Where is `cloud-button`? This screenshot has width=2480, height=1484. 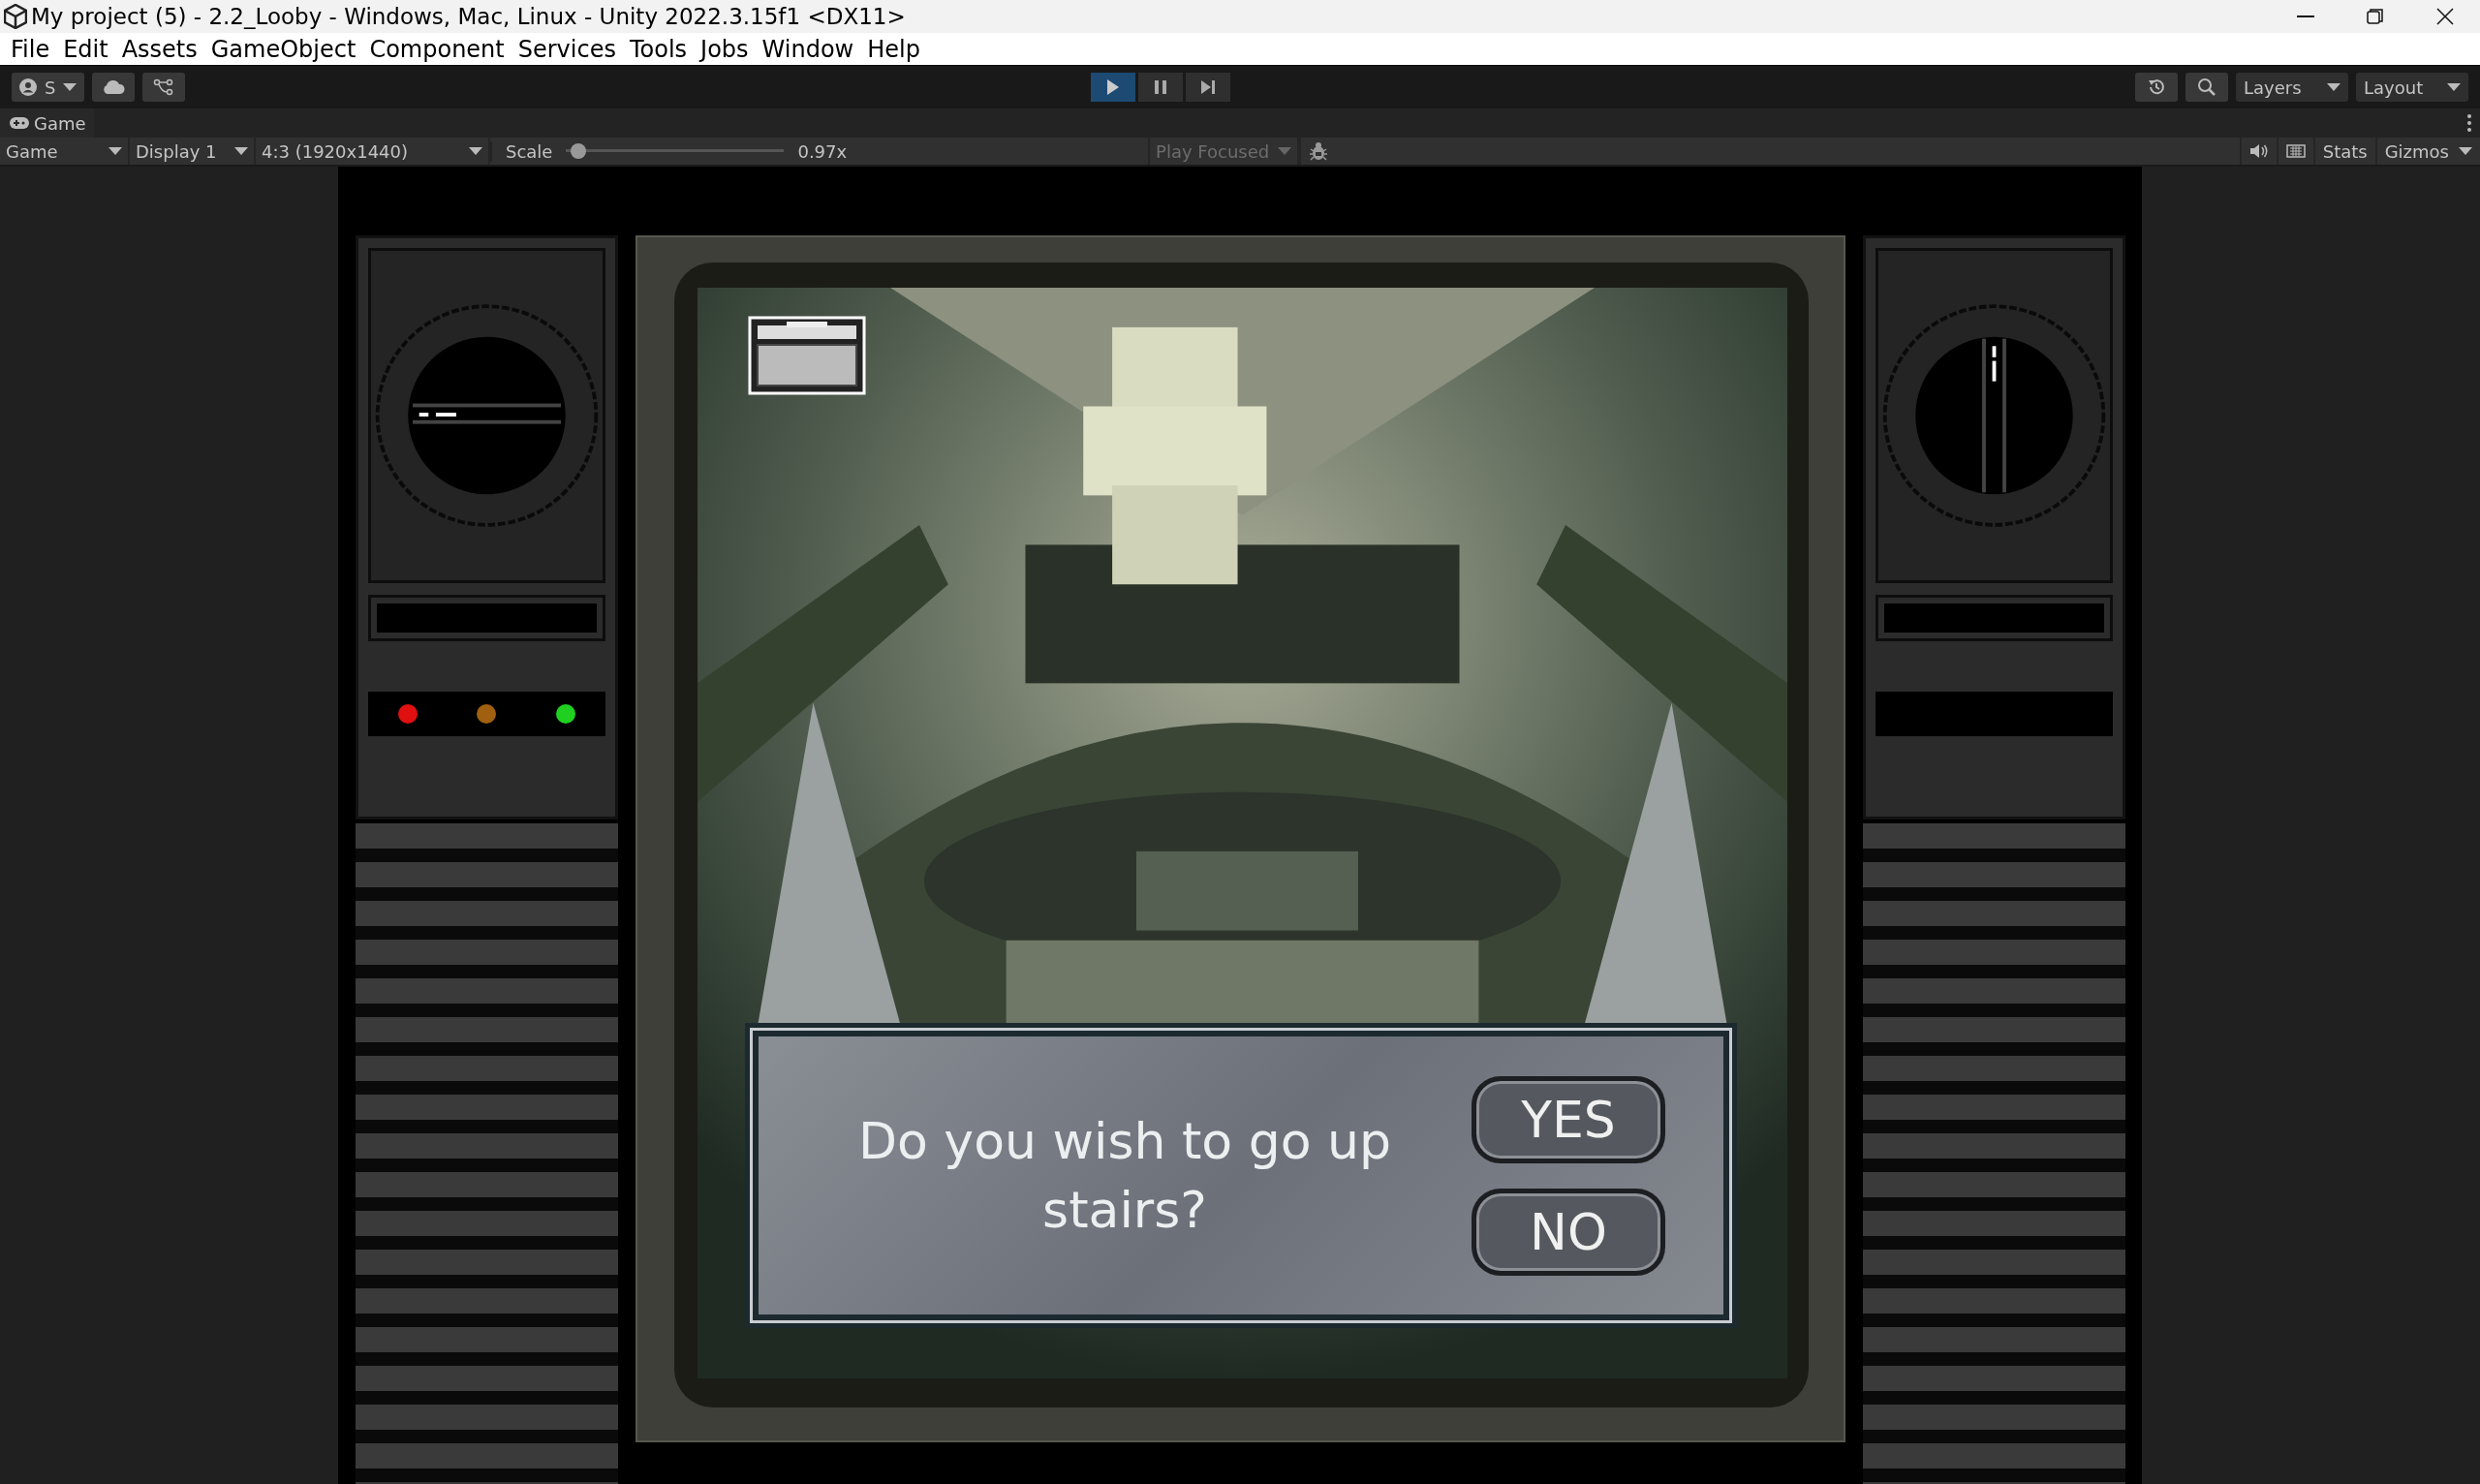
cloud-button is located at coordinates (114, 87).